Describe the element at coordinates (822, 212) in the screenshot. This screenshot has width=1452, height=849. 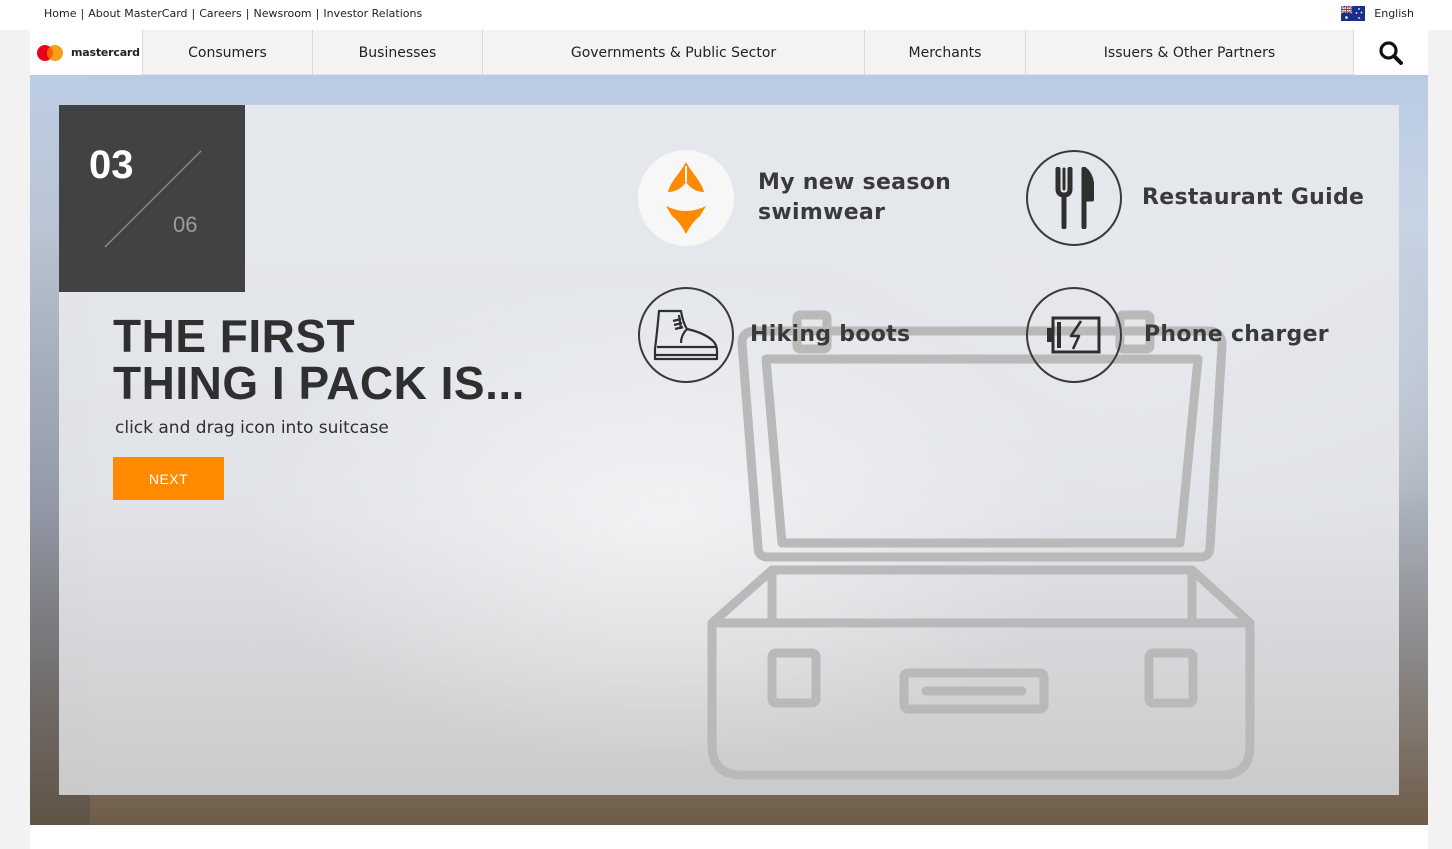
I see `item-swimwear-label-line-2: swimwear` at that location.